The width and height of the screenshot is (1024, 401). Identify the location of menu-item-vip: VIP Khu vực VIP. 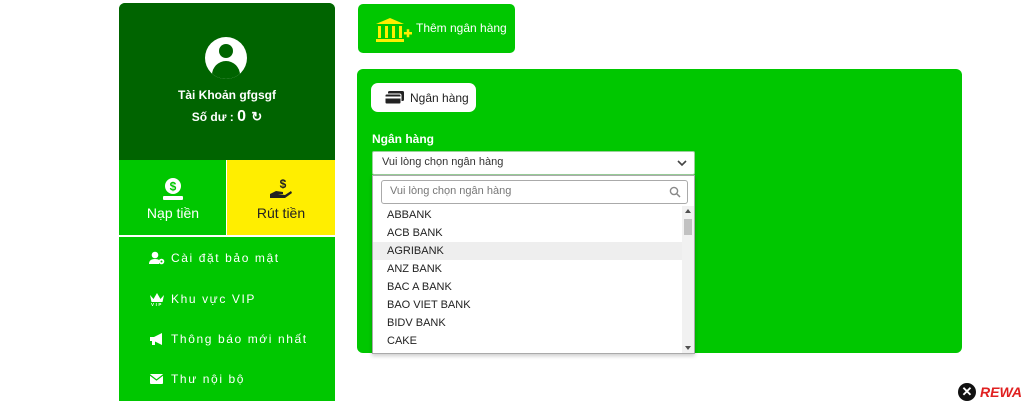
(202, 299).